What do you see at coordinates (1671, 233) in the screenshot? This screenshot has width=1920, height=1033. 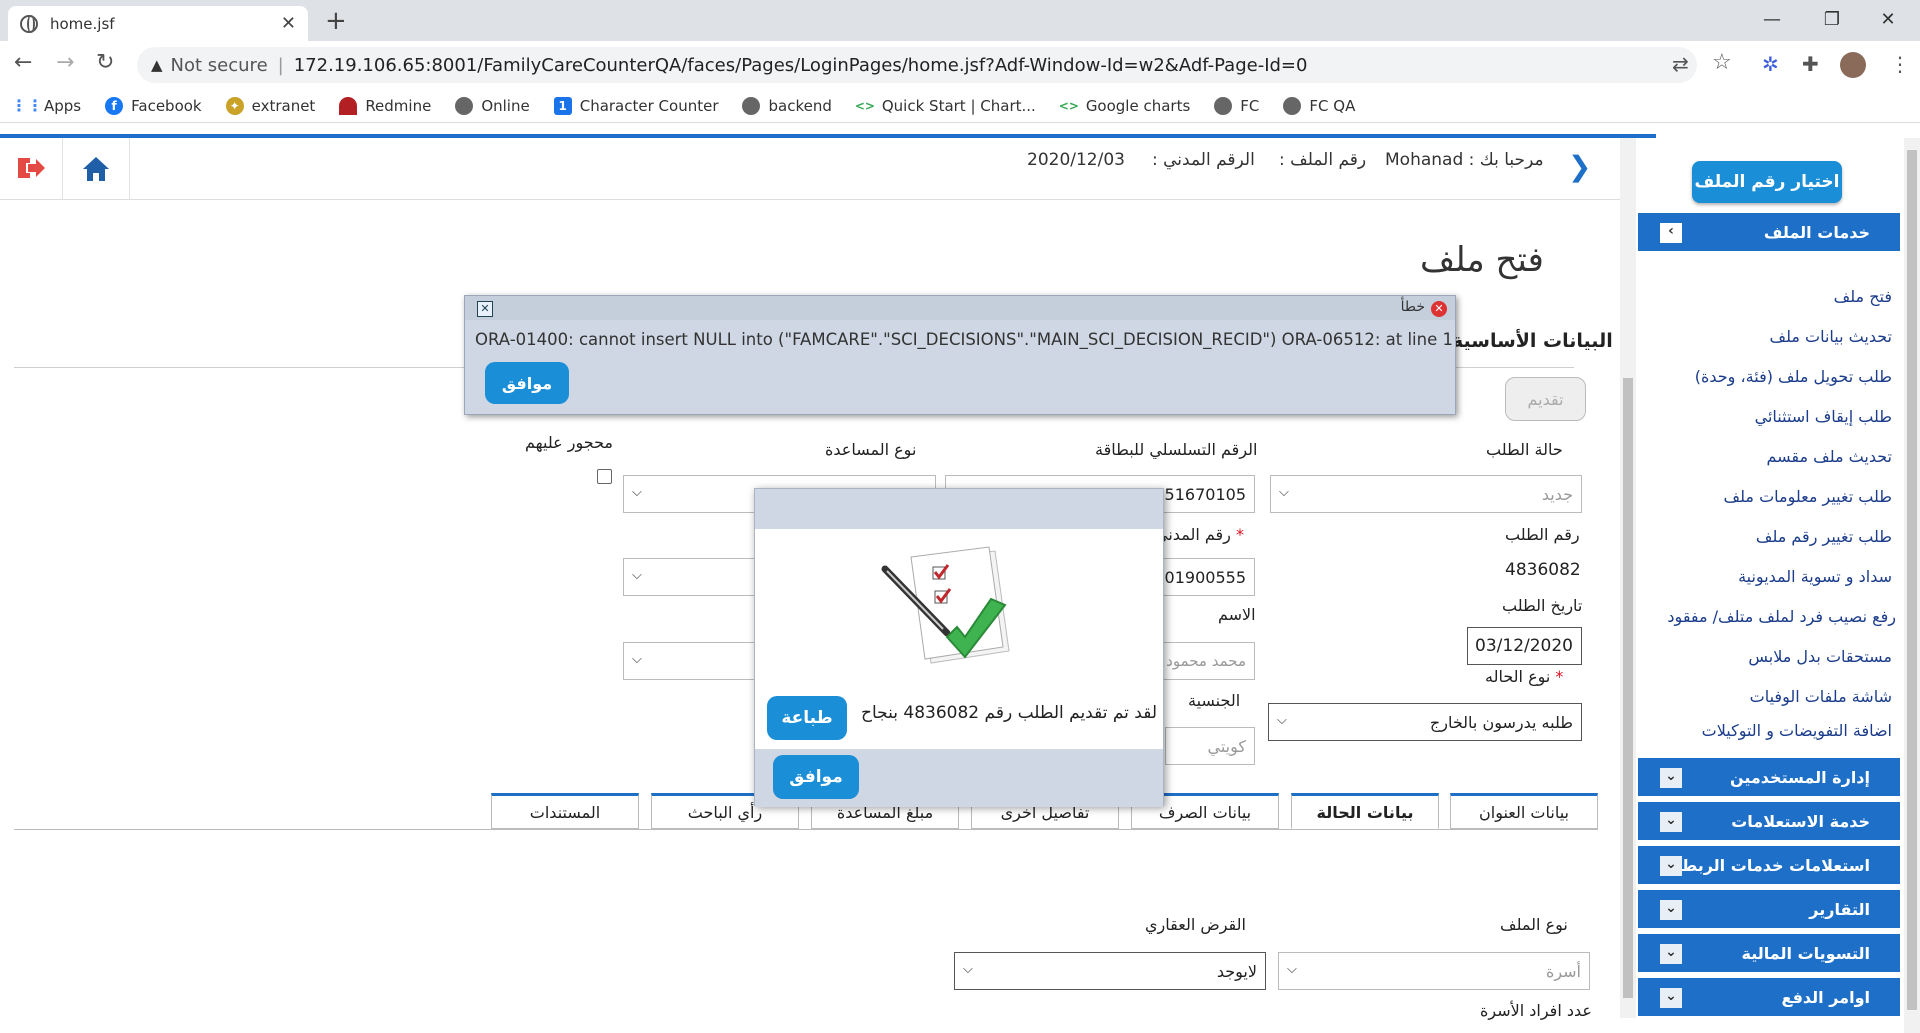 I see `chevron-left-icon: ‹` at bounding box center [1671, 233].